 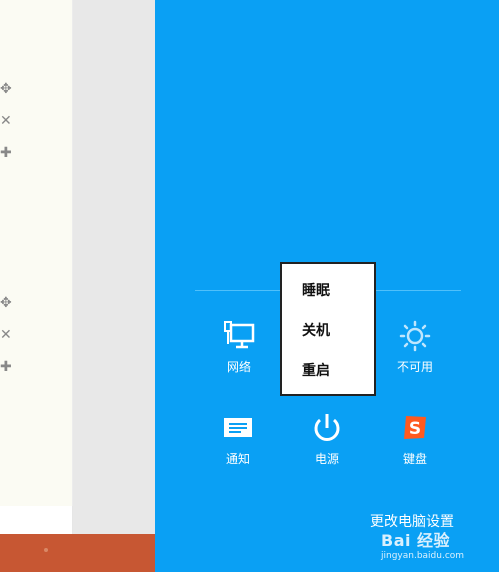 What do you see at coordinates (36, 253) in the screenshot?
I see `document-area: ✥ ✕ ✚ ✥ ✕ ✚` at bounding box center [36, 253].